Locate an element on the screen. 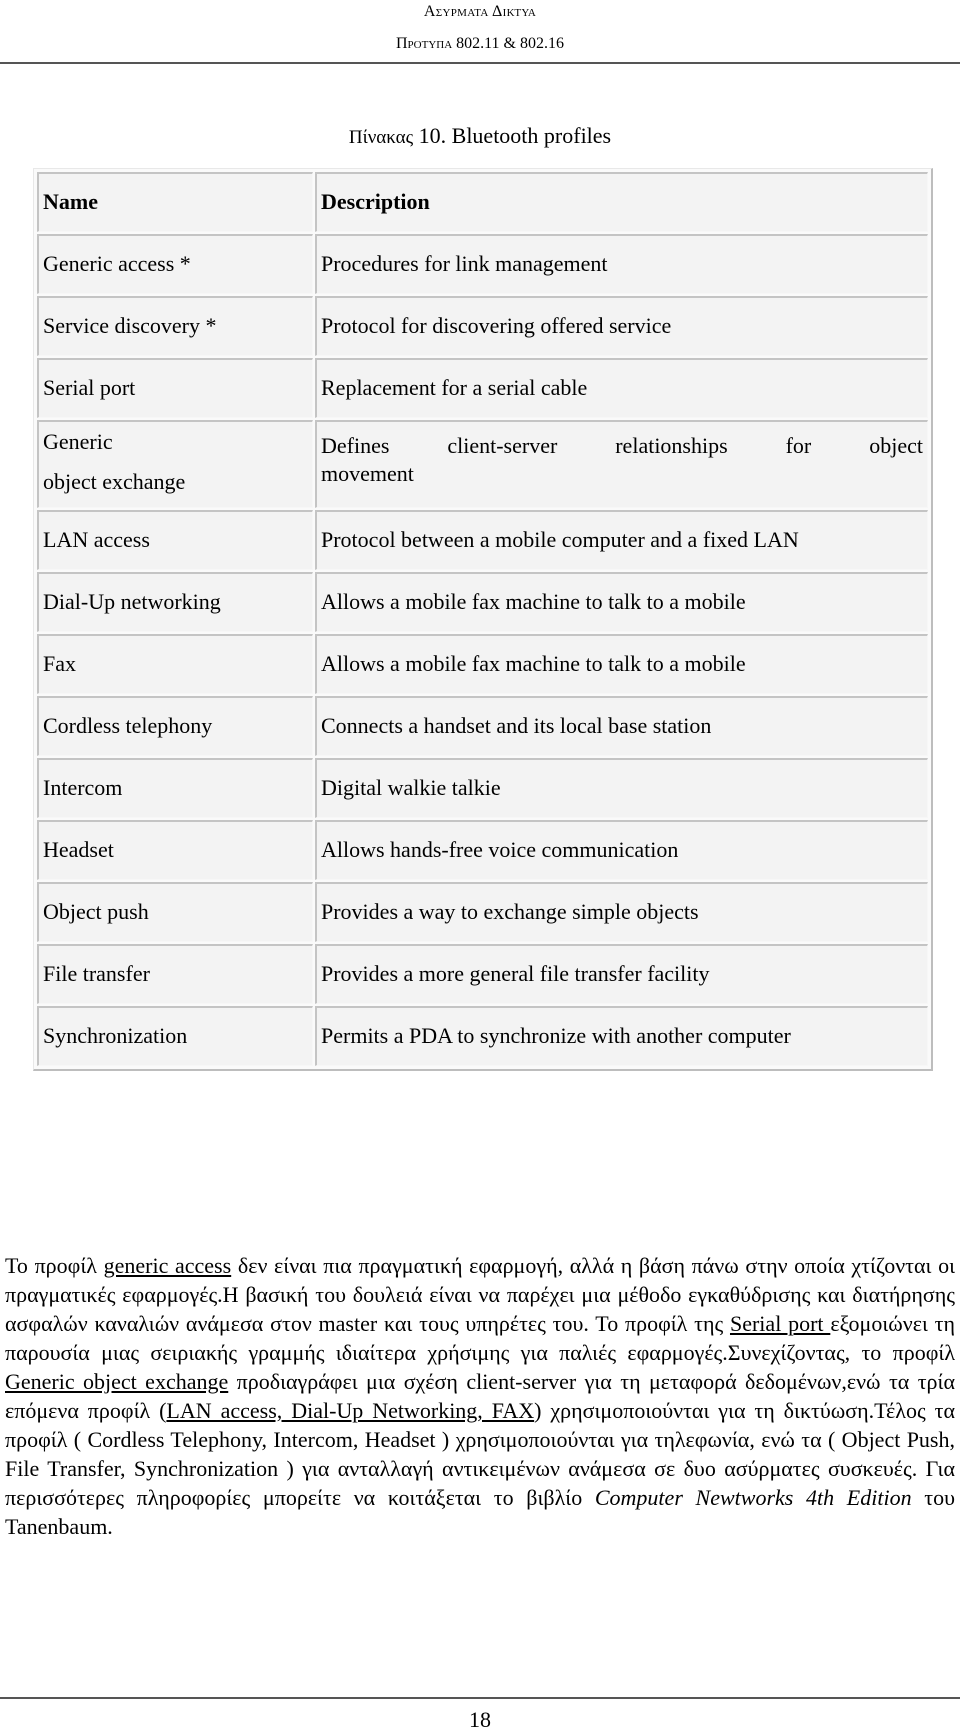 Image resolution: width=960 pixels, height=1735 pixels. profile-name-cell: Generic access * is located at coordinates (175, 264).